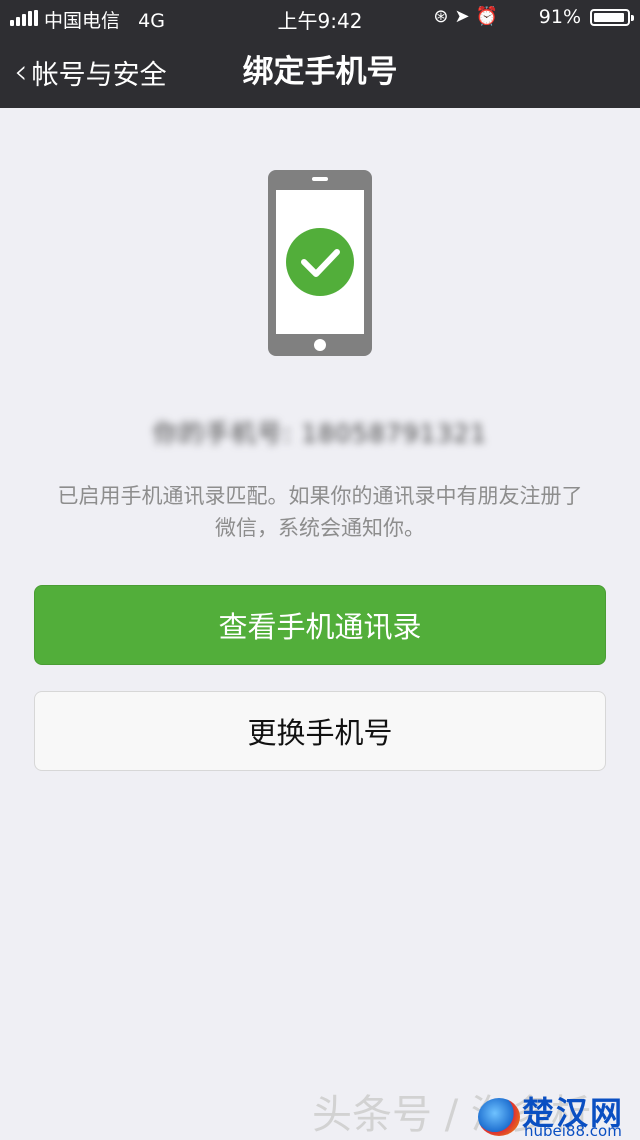  What do you see at coordinates (444, 16) in the screenshot?
I see `lock-rotation-icon: ⊛` at bounding box center [444, 16].